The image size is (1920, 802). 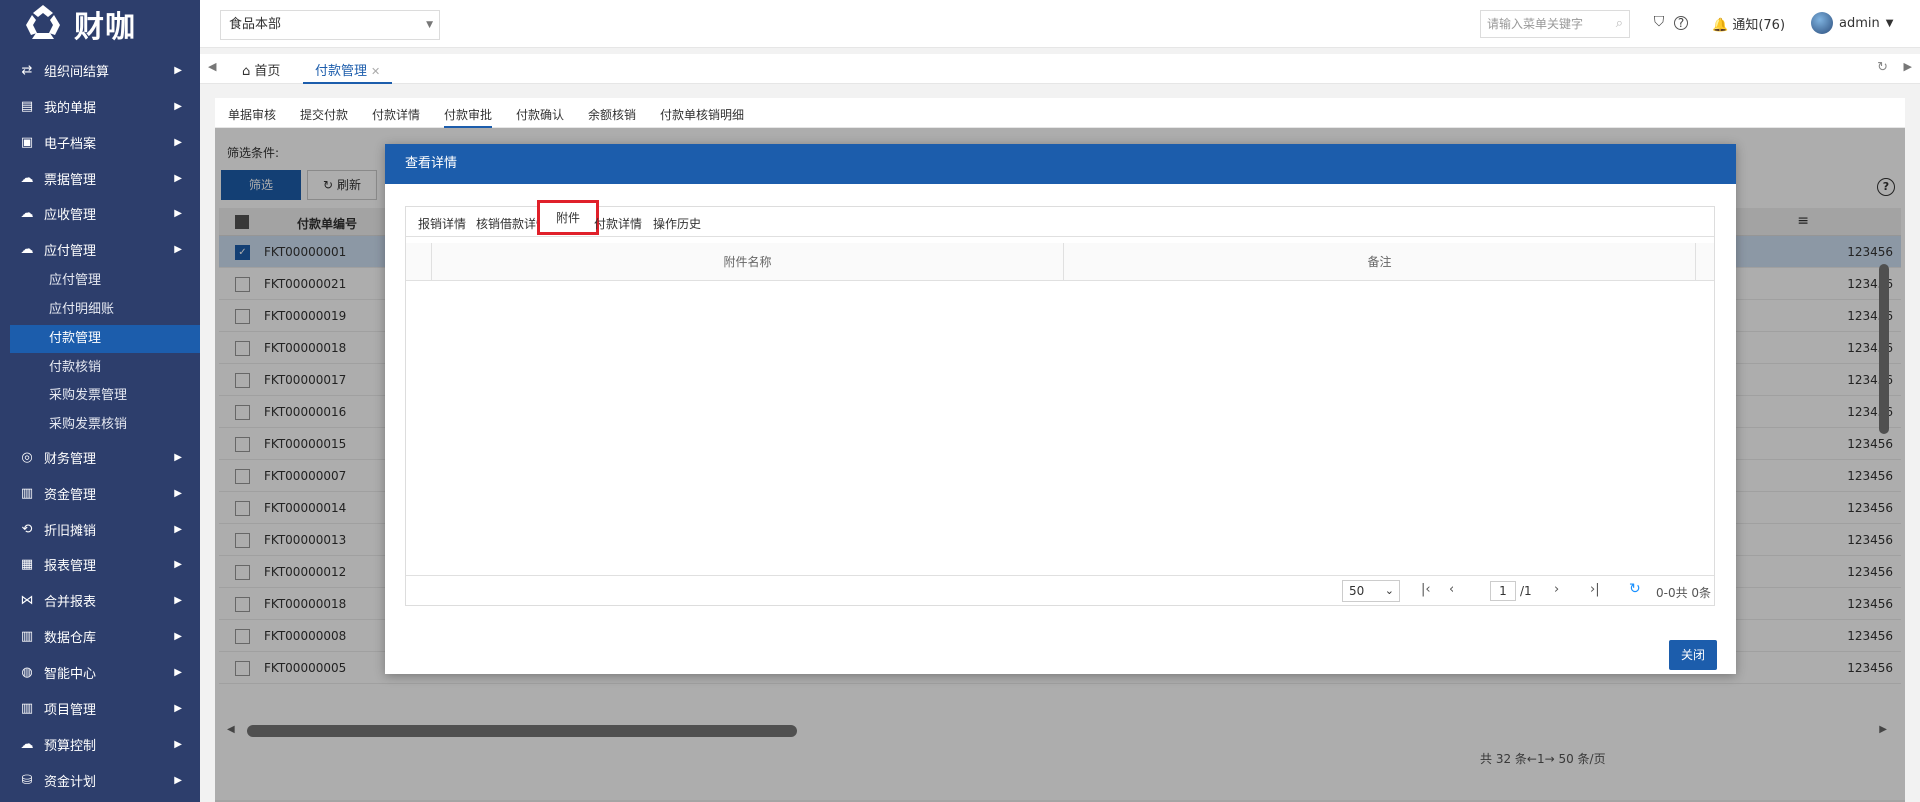 What do you see at coordinates (1060, 113) in the screenshot?
I see `sub-tabs: 单据审核 提交付款 付款详情 付款审批 付款确认 余额核销 付款单核销明细` at bounding box center [1060, 113].